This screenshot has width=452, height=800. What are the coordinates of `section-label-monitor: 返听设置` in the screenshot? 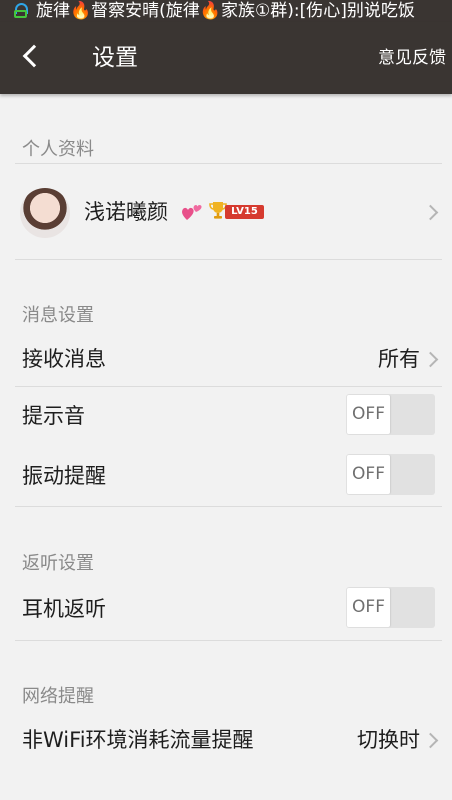 It's located at (58, 563).